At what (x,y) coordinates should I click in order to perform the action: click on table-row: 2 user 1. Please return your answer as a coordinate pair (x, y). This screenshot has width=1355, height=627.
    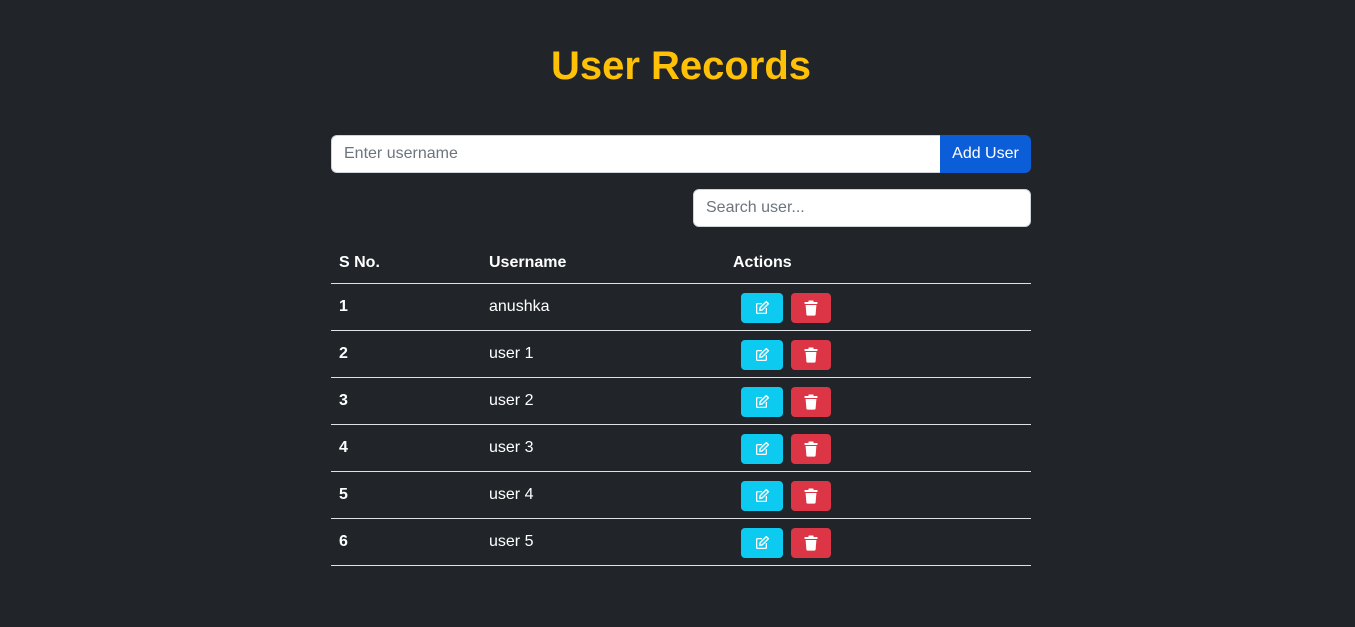
    Looking at the image, I should click on (681, 354).